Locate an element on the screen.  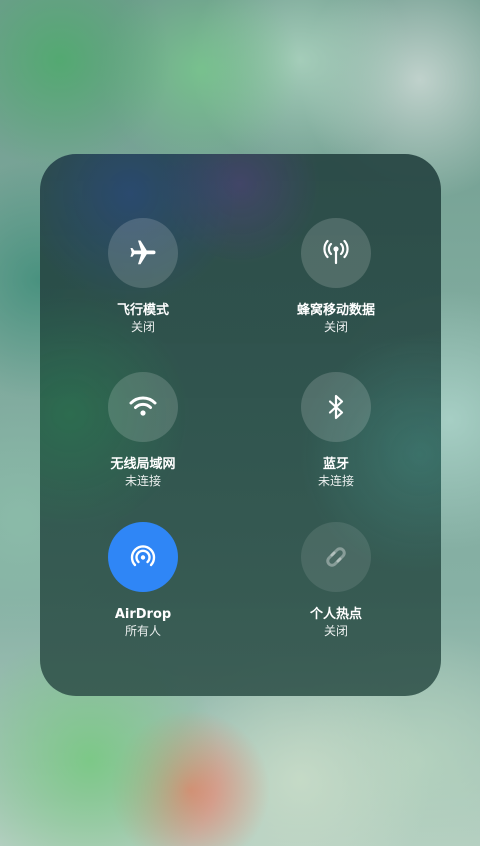
hotspot-link-icon is located at coordinates (336, 557).